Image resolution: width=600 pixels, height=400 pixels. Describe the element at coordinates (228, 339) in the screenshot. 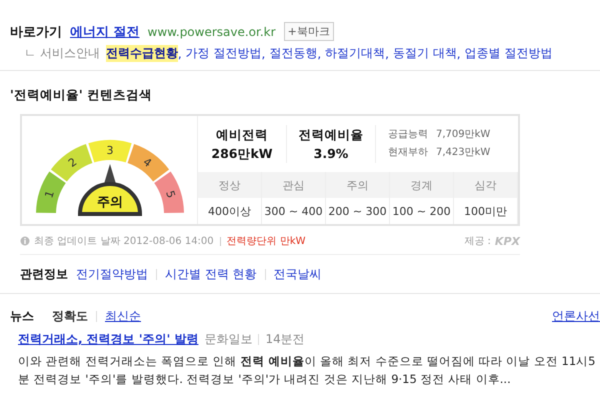

I see `article-source: 문화일보` at that location.